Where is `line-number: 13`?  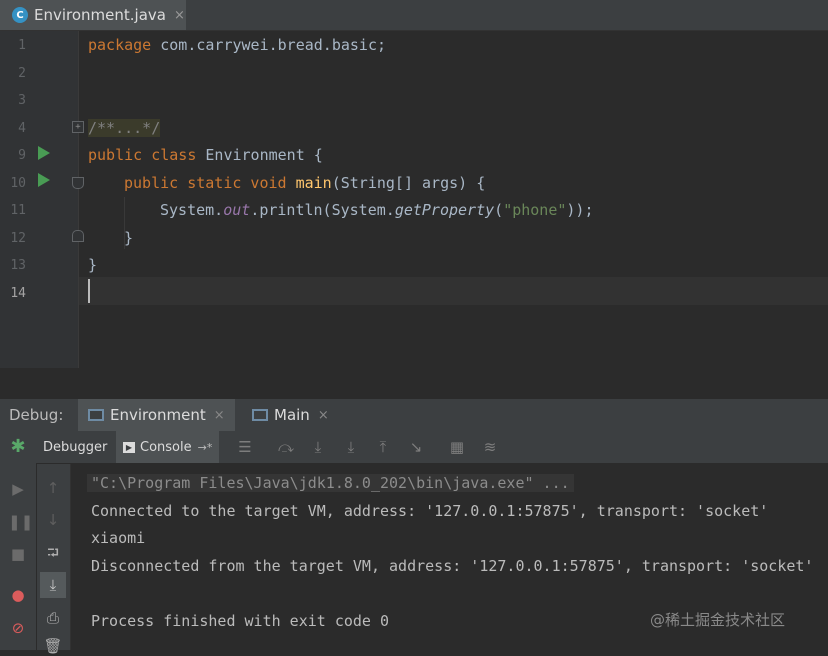
line-number: 13 is located at coordinates (18, 265).